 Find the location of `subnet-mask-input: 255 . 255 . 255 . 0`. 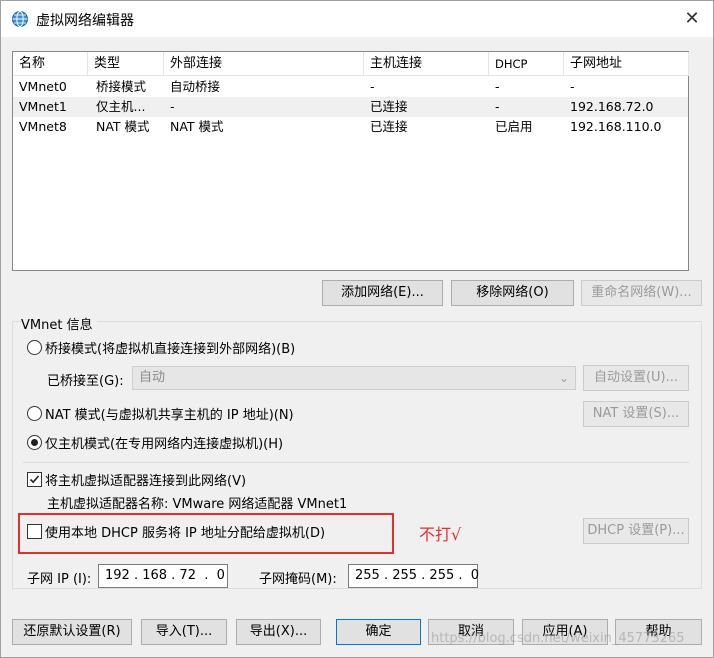

subnet-mask-input: 255 . 255 . 255 . 0 is located at coordinates (413, 576).